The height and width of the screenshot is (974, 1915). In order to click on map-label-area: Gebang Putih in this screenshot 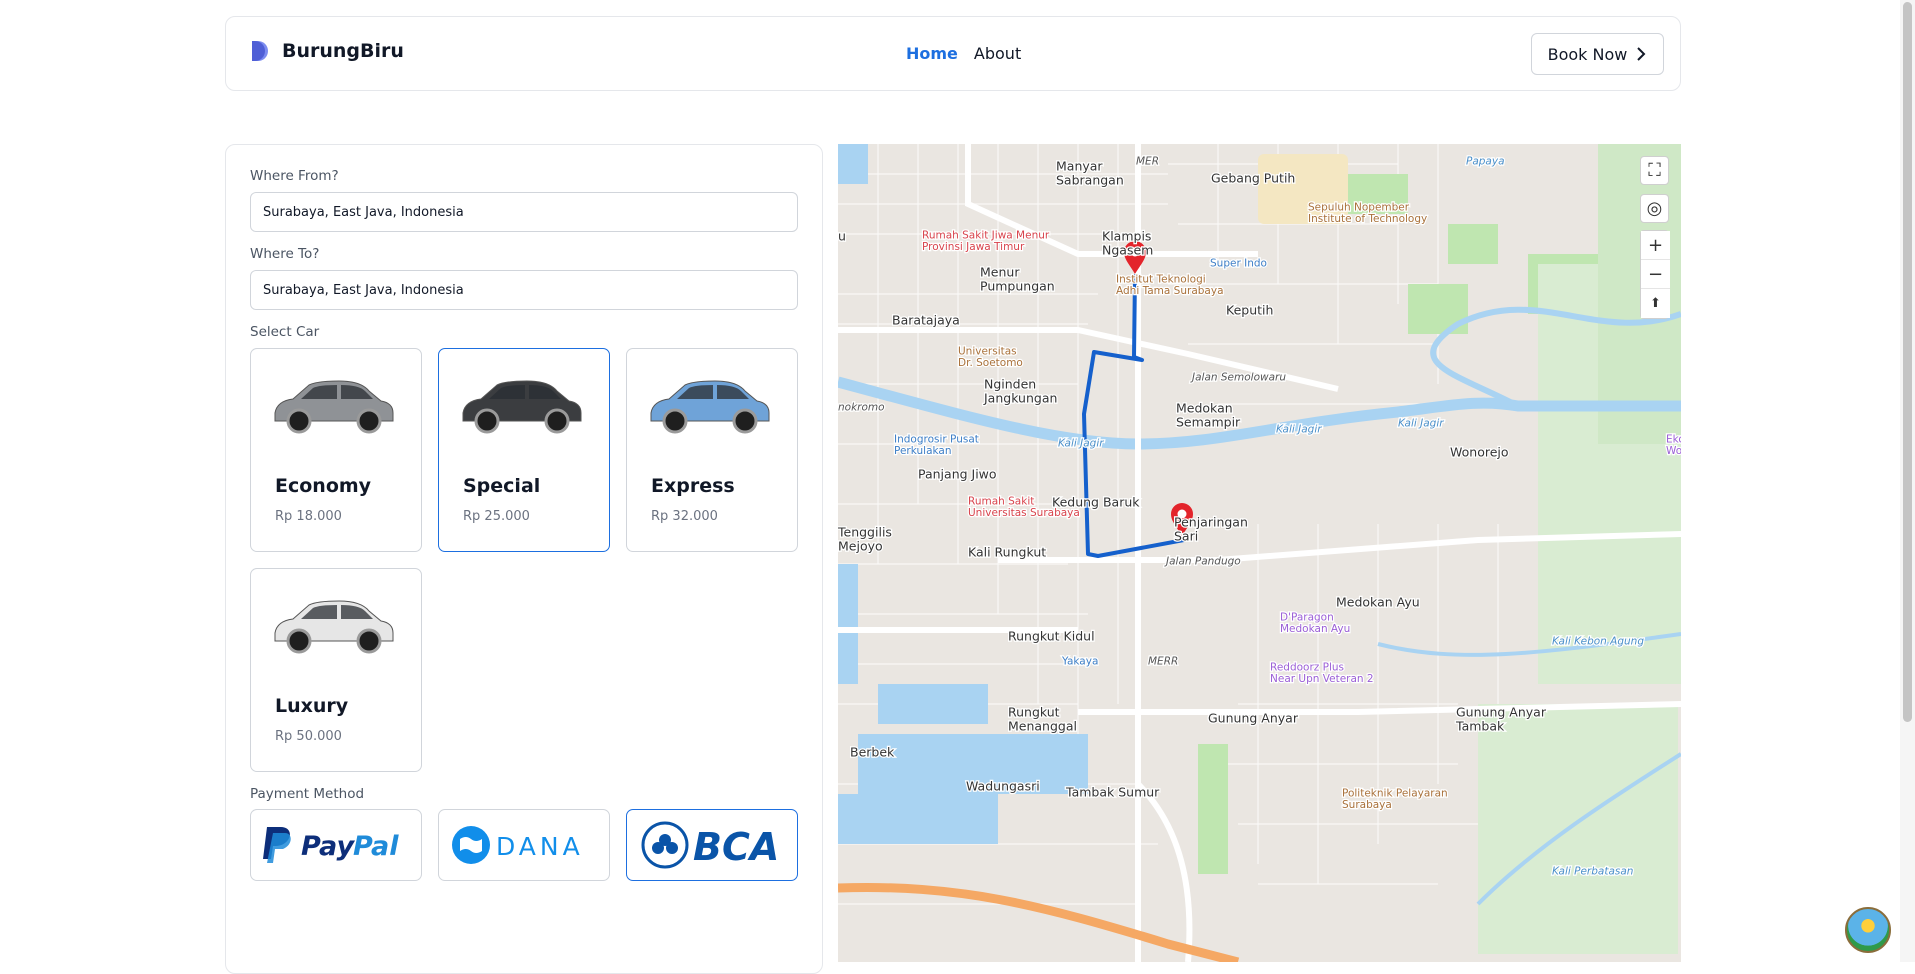, I will do `click(1253, 178)`.